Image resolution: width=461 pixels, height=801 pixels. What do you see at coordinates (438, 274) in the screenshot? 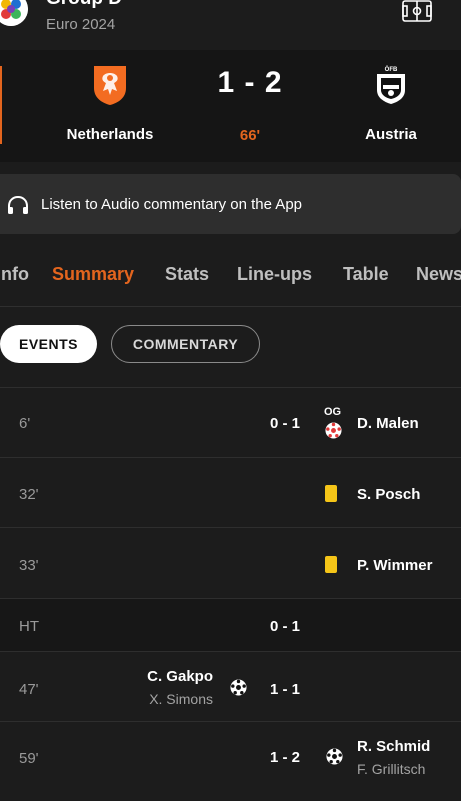
I see `tab-news: News` at bounding box center [438, 274].